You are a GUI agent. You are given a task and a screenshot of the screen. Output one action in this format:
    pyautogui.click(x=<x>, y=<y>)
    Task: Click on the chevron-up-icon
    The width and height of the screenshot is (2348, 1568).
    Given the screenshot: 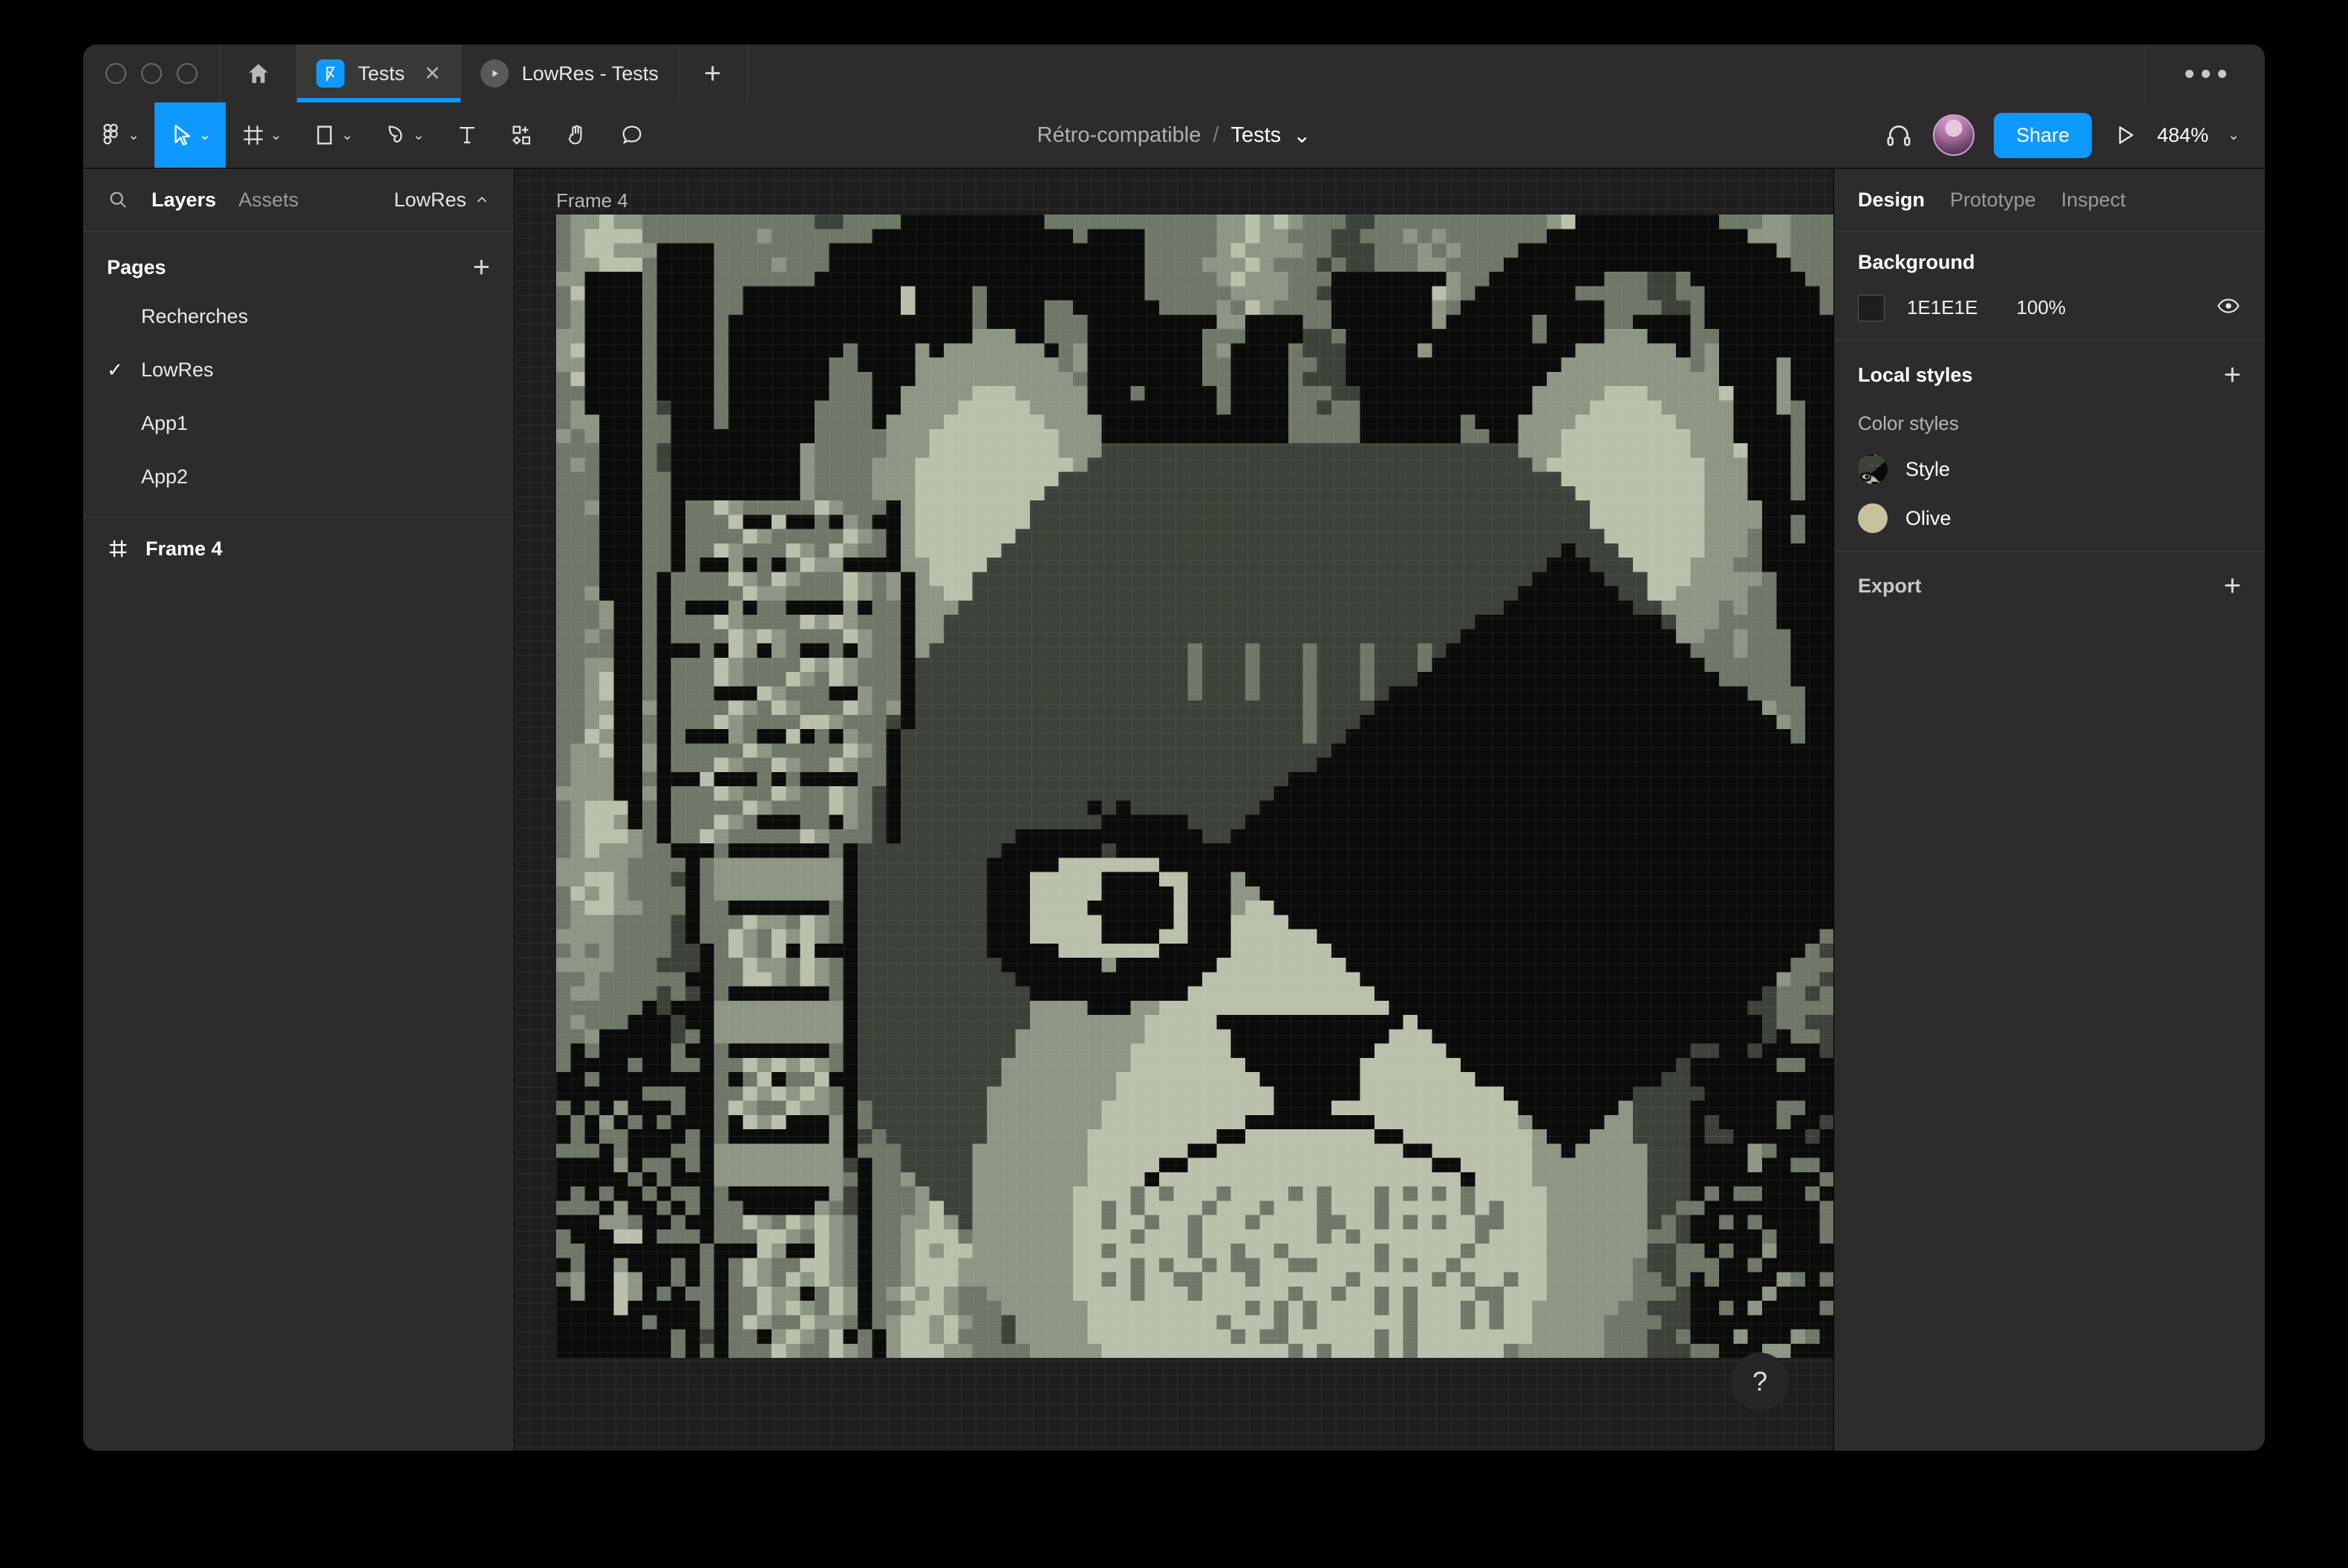 What is the action you would take?
    pyautogui.click(x=482, y=199)
    